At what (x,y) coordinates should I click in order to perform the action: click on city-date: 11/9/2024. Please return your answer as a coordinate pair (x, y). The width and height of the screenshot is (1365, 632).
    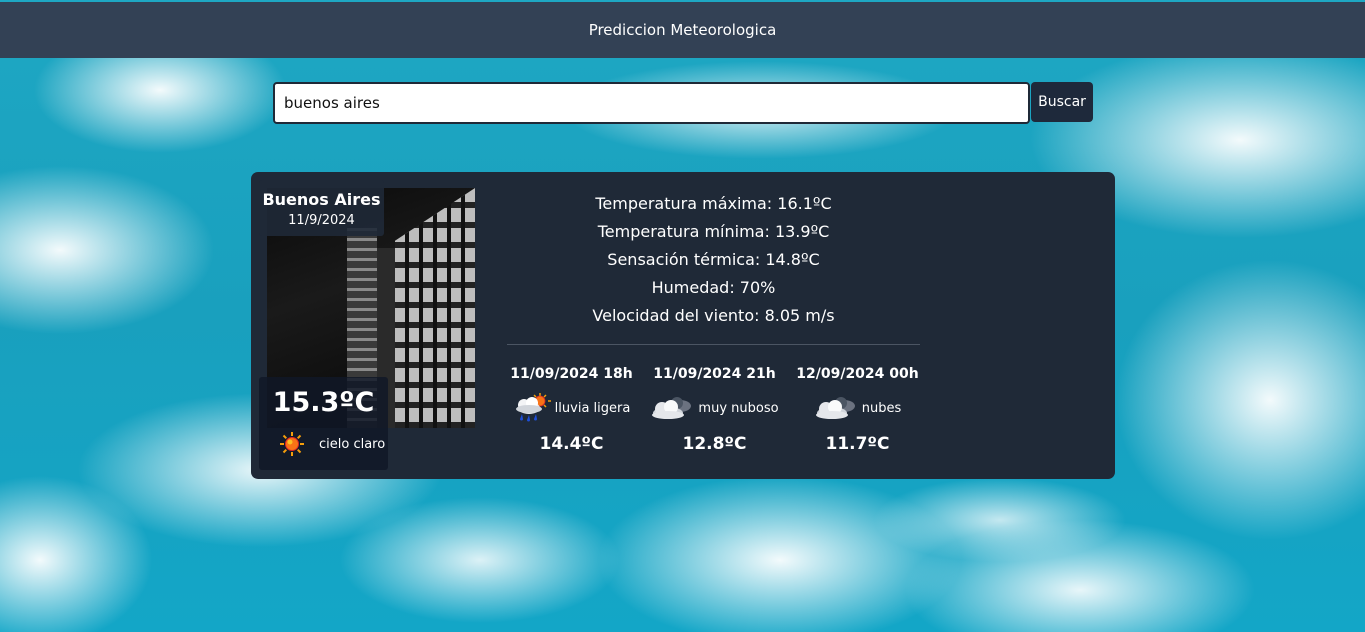
    Looking at the image, I should click on (321, 220).